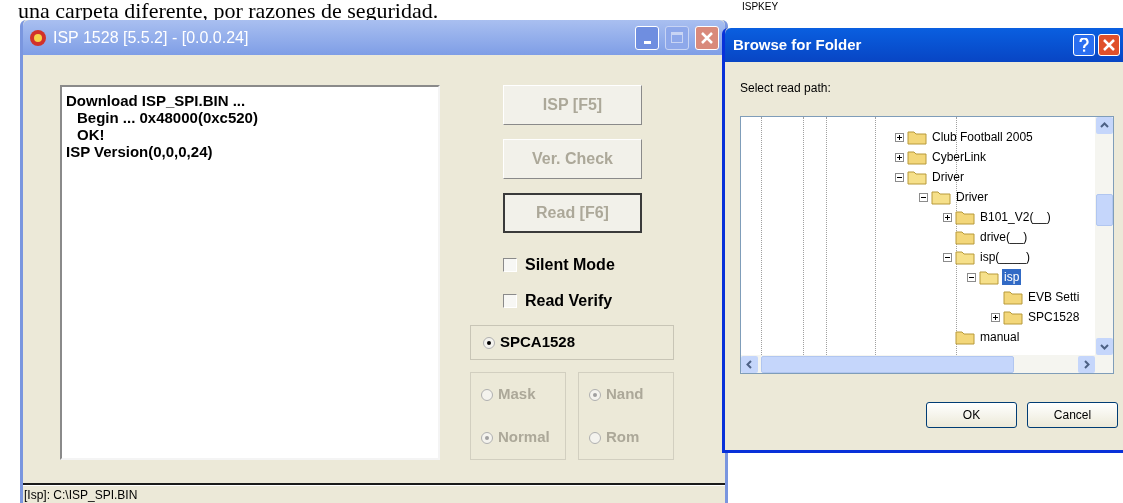 The width and height of the screenshot is (1123, 503). What do you see at coordinates (524, 437) in the screenshot?
I see `radio-label: Normal` at bounding box center [524, 437].